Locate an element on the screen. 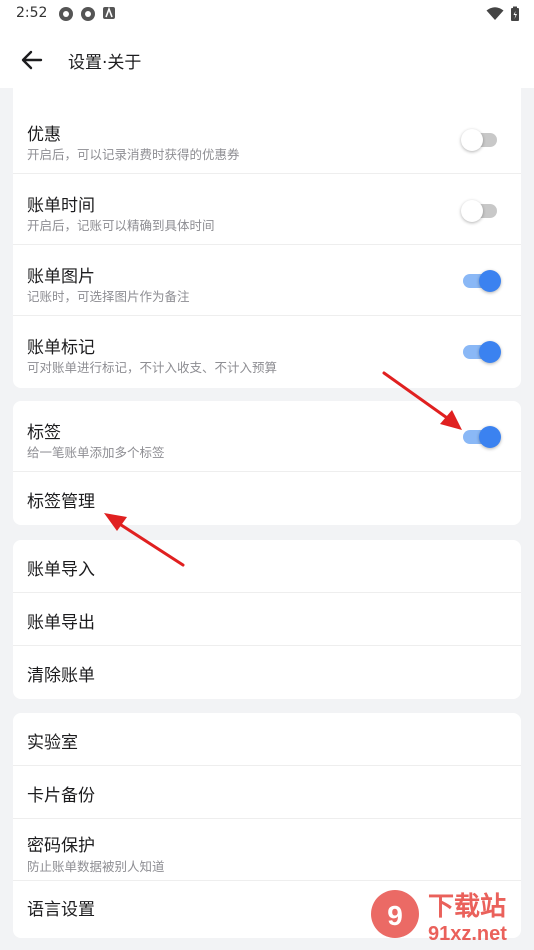 This screenshot has height=950, width=534. setting-row-card-backup: 卡片备份 is located at coordinates (267, 792).